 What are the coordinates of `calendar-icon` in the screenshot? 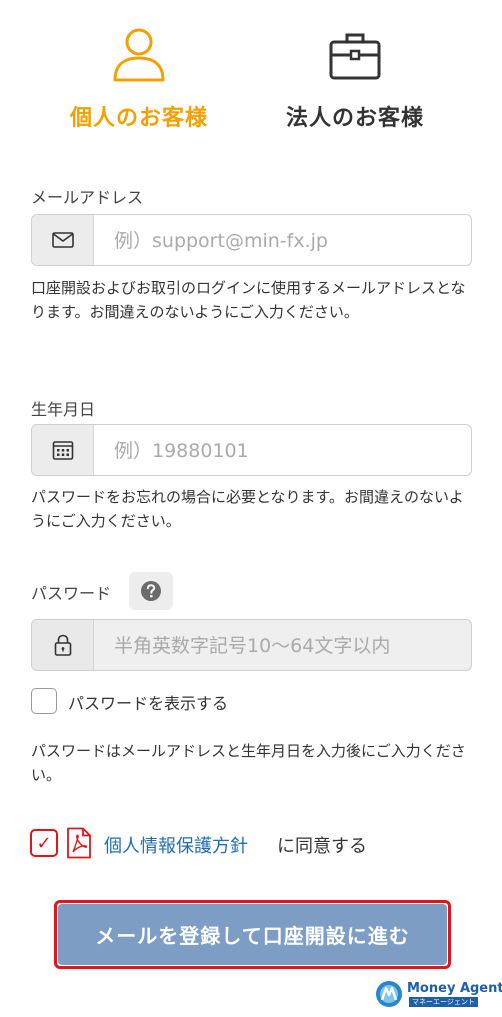 It's located at (62, 450).